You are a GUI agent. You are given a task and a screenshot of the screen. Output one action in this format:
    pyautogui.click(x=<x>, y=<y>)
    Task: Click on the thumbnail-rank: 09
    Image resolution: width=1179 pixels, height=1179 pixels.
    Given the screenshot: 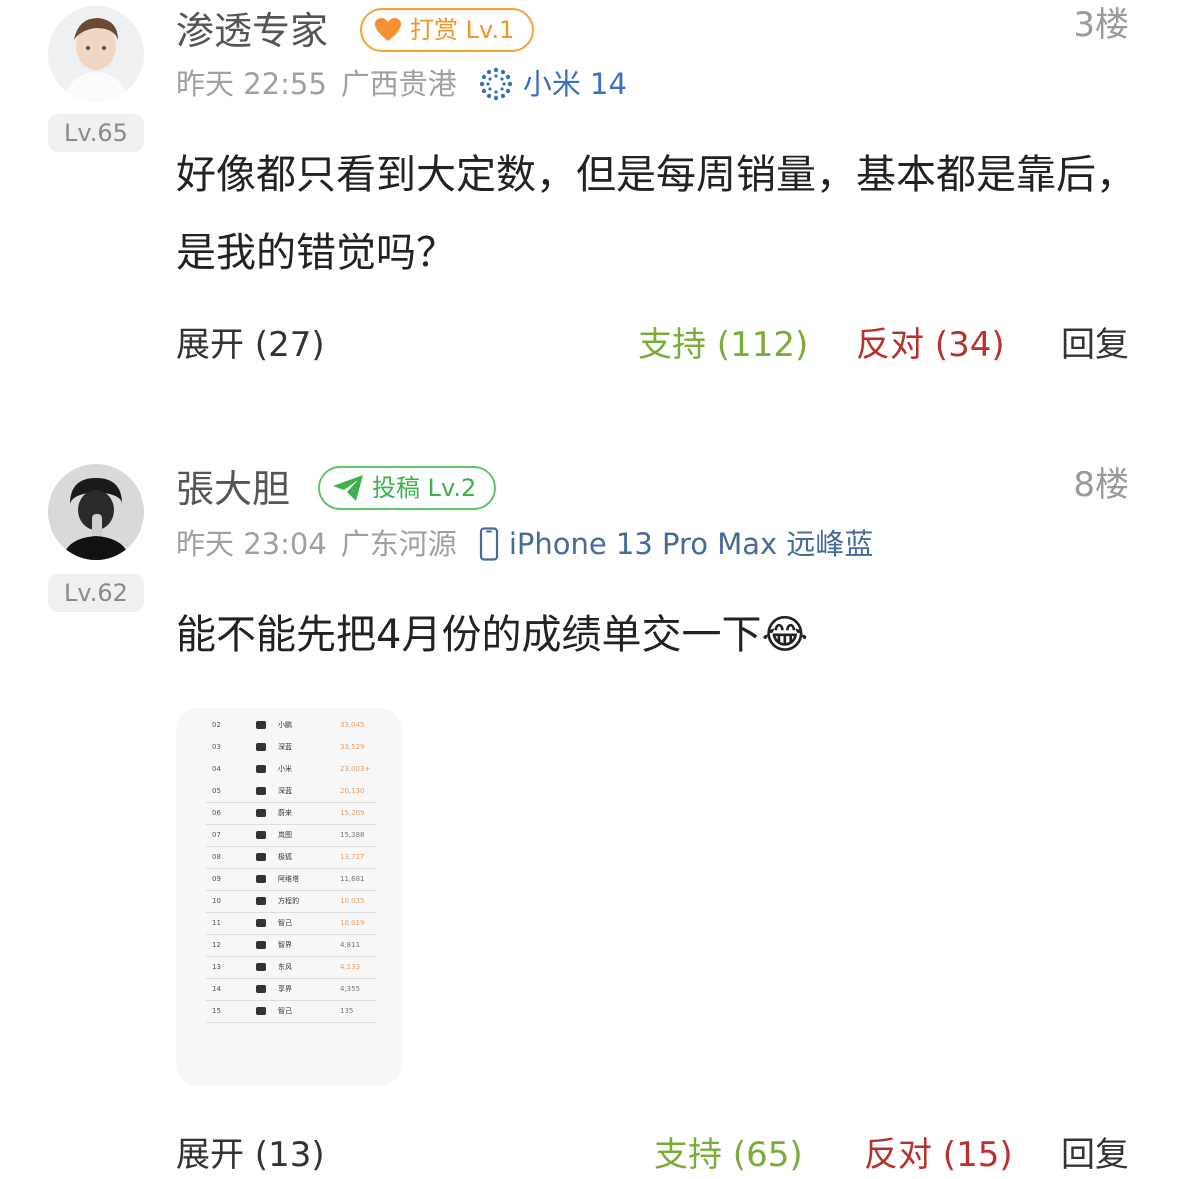 What is the action you would take?
    pyautogui.click(x=216, y=879)
    